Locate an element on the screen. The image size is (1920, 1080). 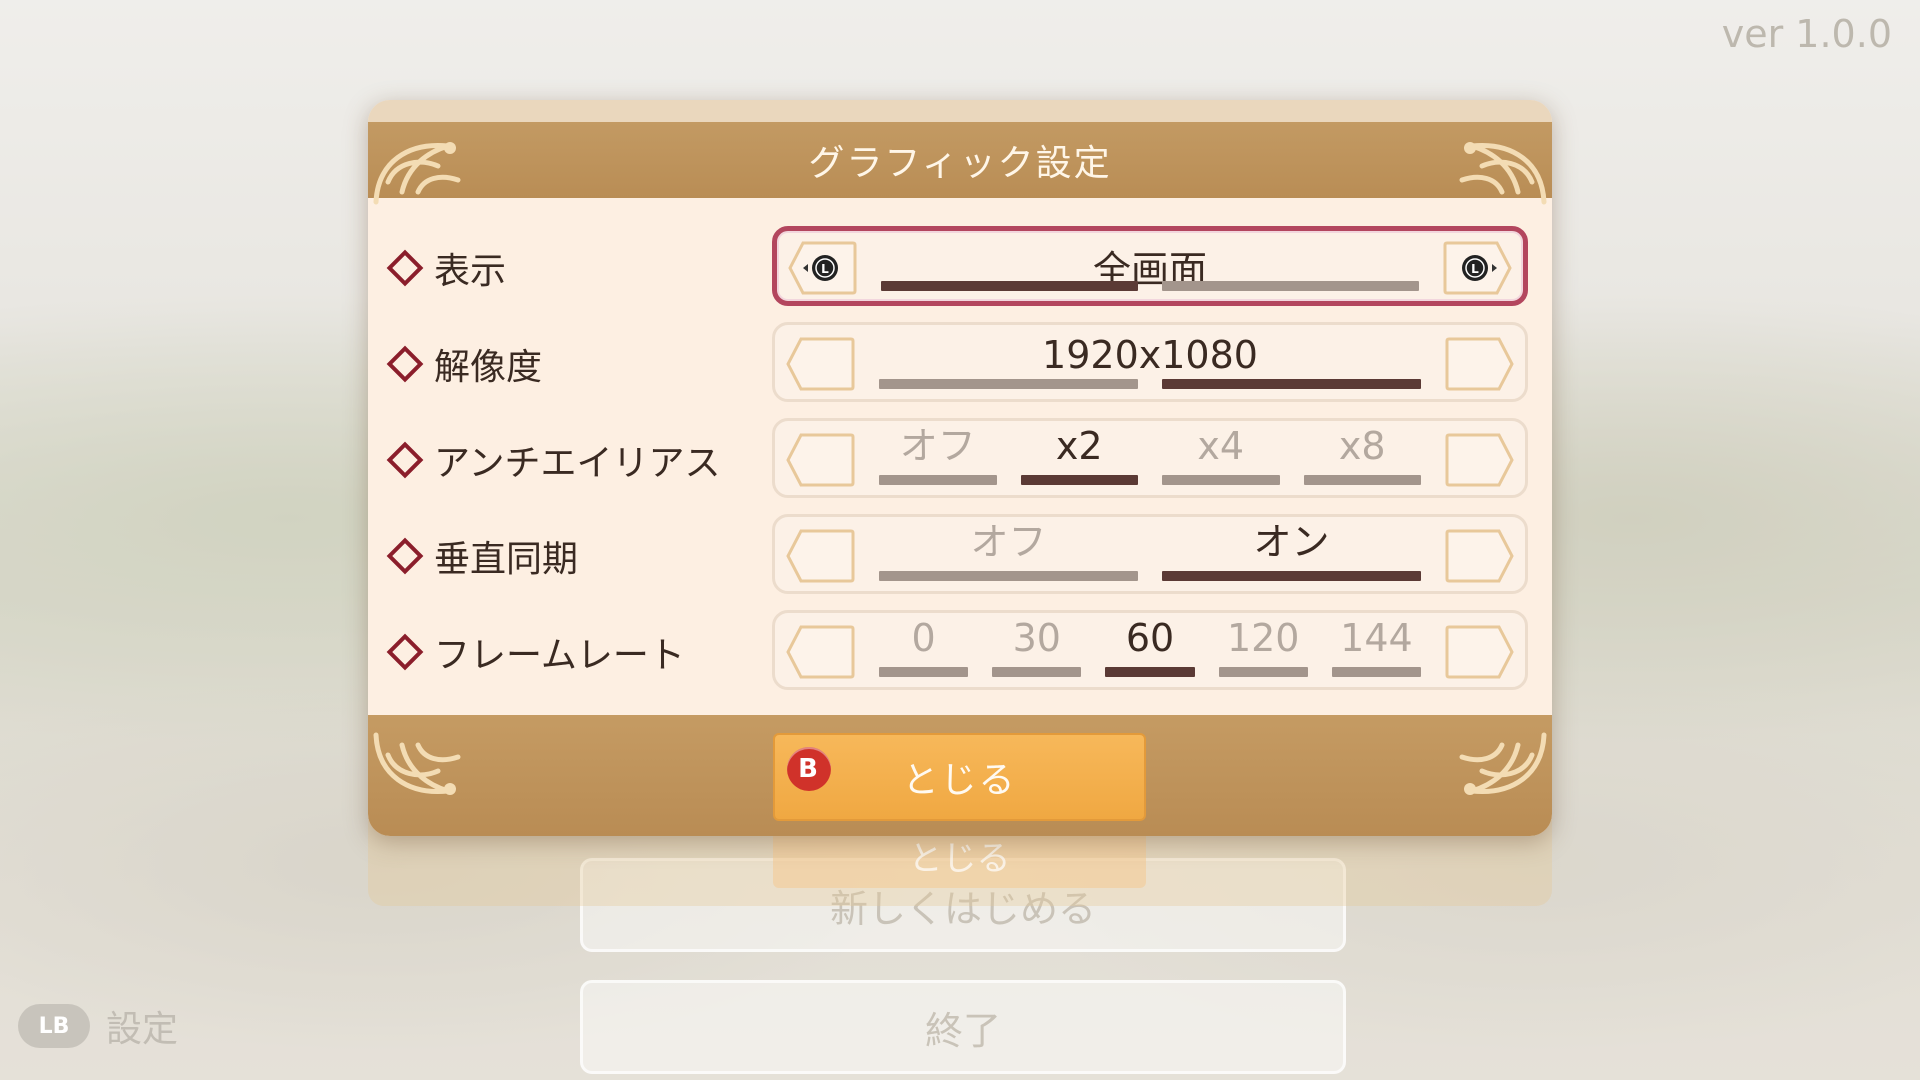
close-button: B とじる is located at coordinates (959, 777).